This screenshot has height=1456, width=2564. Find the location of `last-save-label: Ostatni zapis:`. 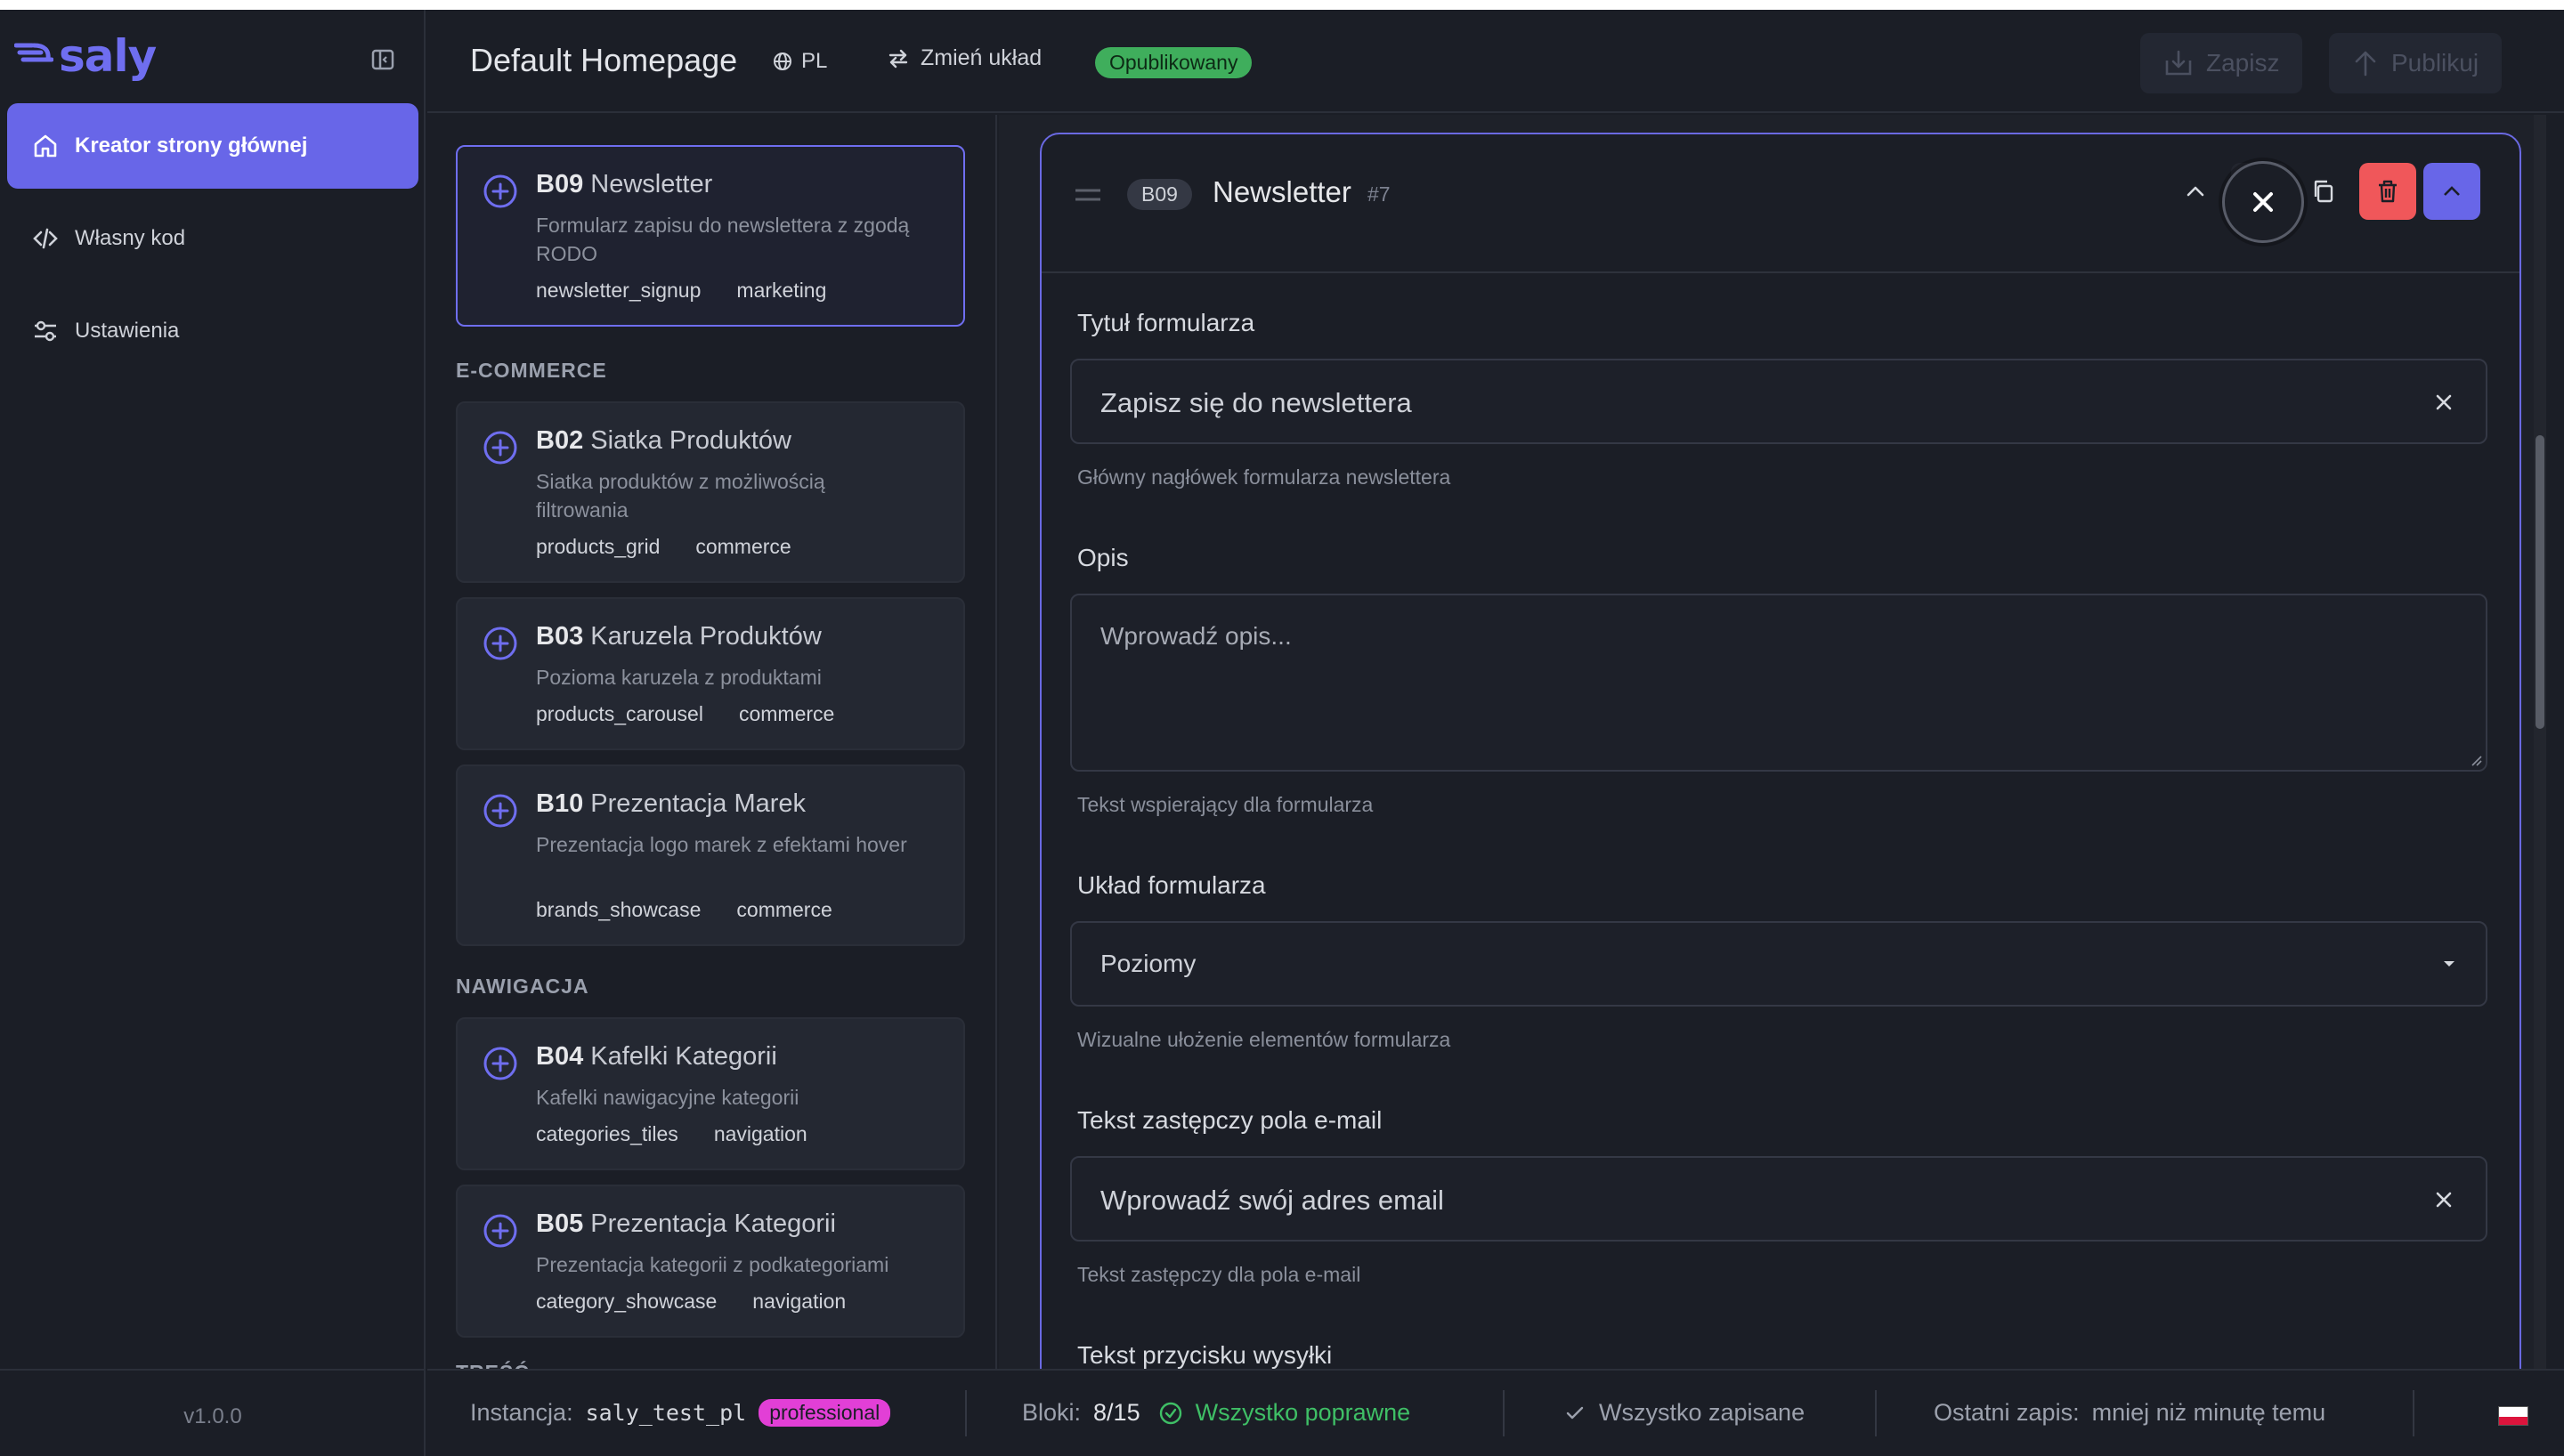

last-save-label: Ostatni zapis: is located at coordinates (2007, 1412).